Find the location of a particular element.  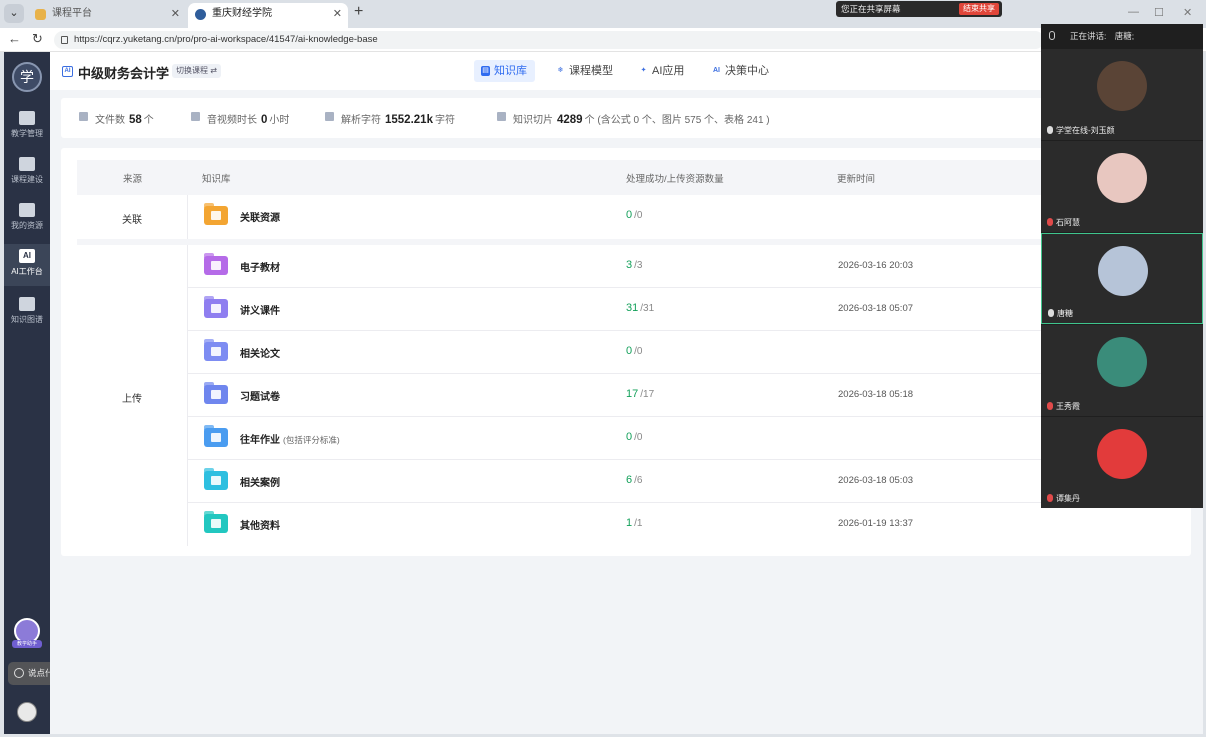

header-count: 处理成功/上传资源数量 is located at coordinates (675, 179).